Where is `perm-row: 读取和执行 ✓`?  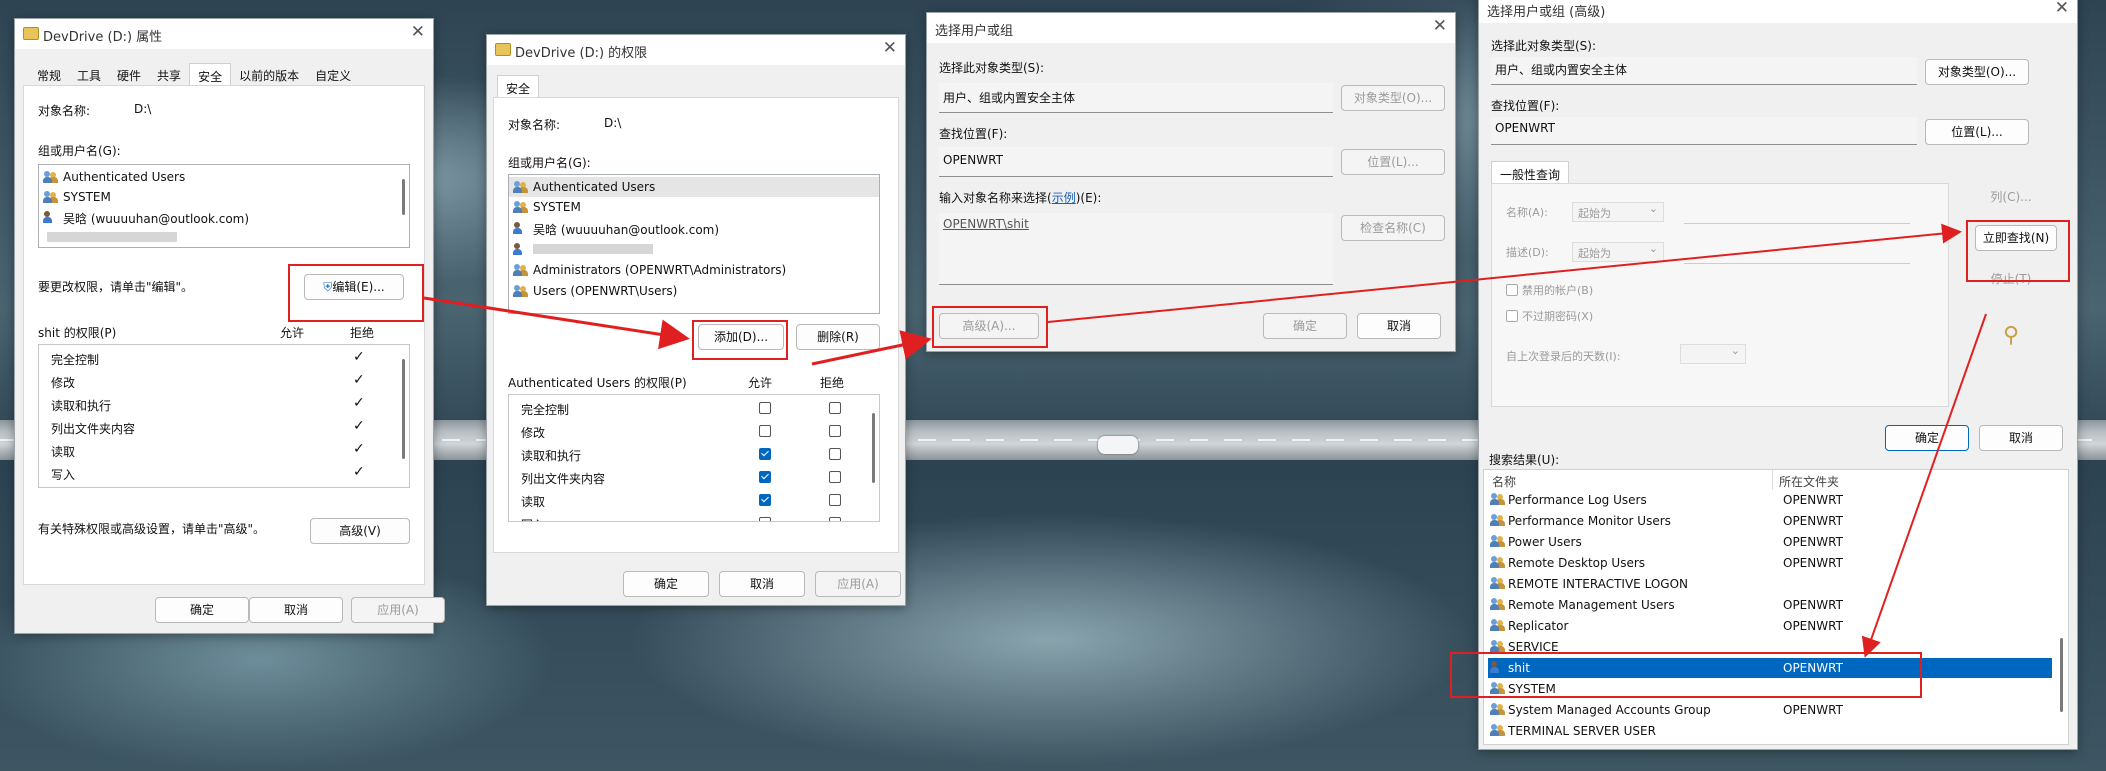 perm-row: 读取和执行 ✓ is located at coordinates (224, 404).